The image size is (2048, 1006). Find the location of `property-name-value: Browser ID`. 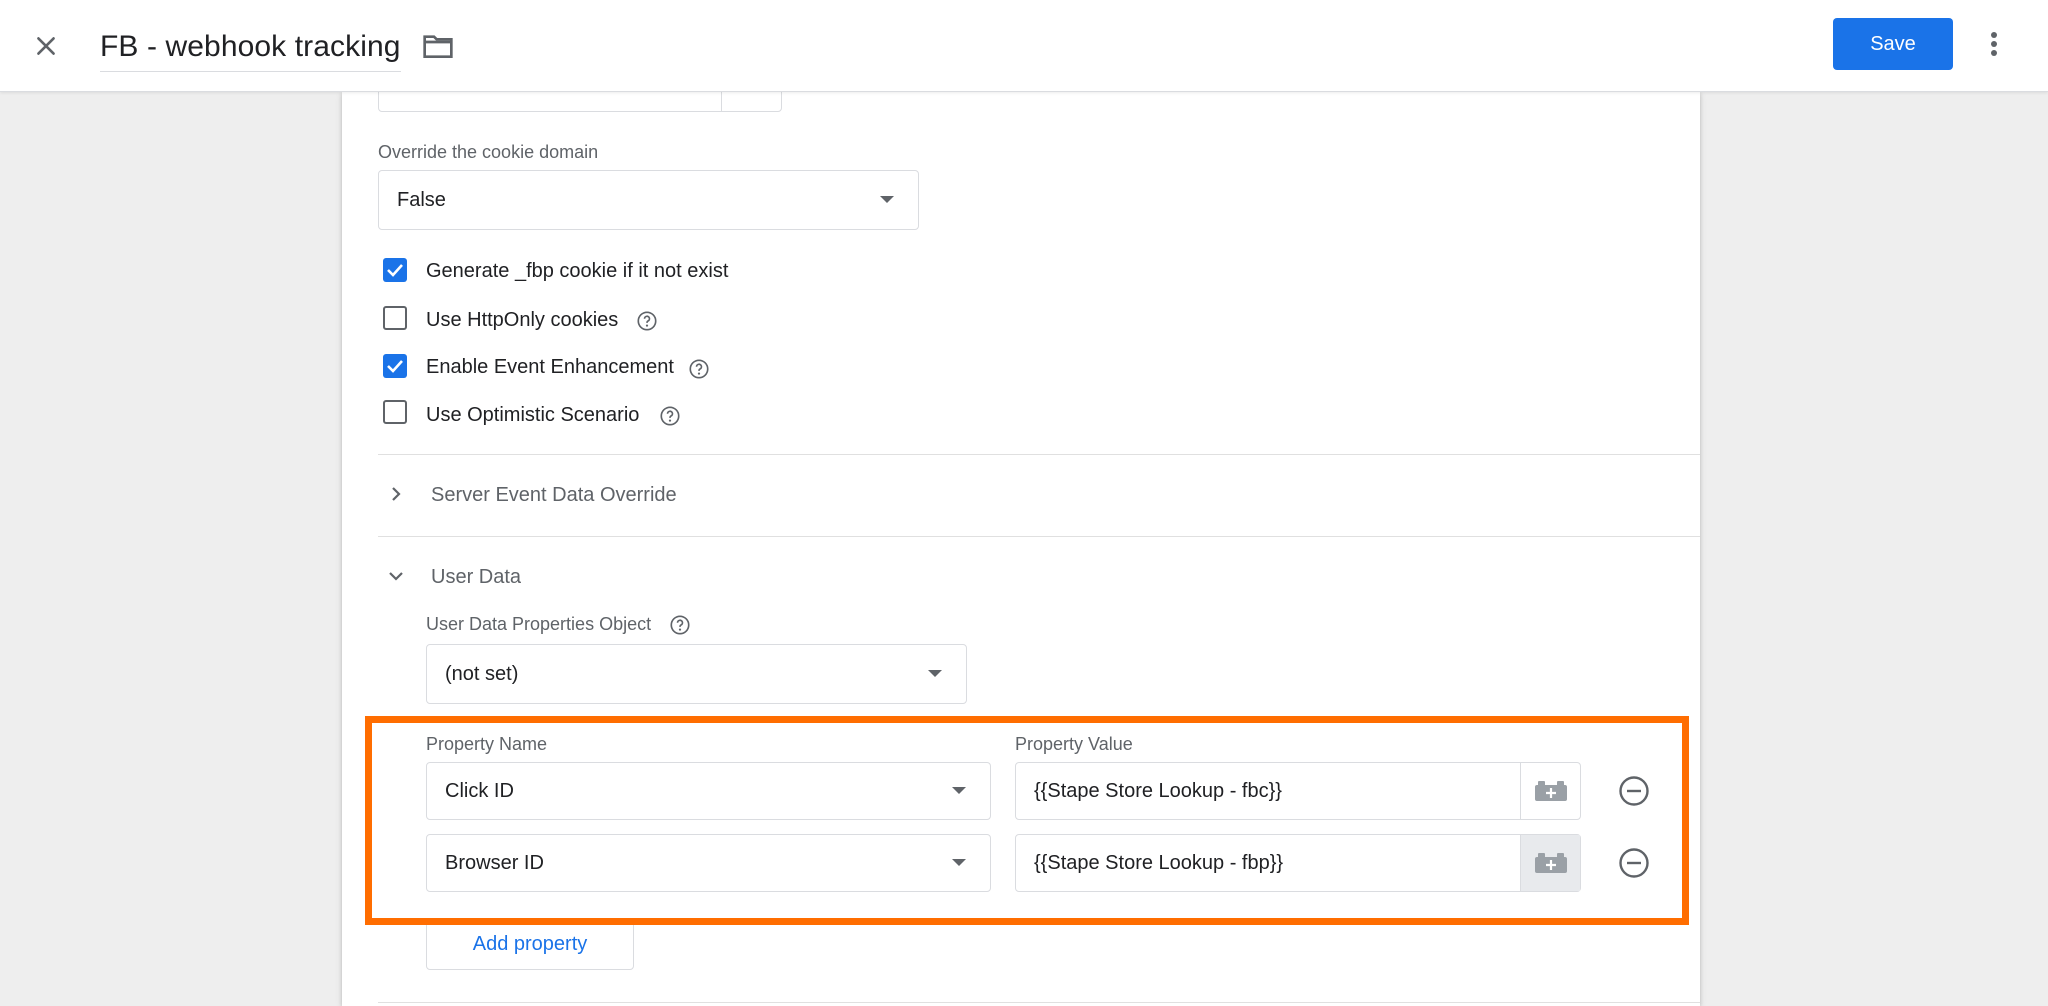

property-name-value: Browser ID is located at coordinates (494, 862).